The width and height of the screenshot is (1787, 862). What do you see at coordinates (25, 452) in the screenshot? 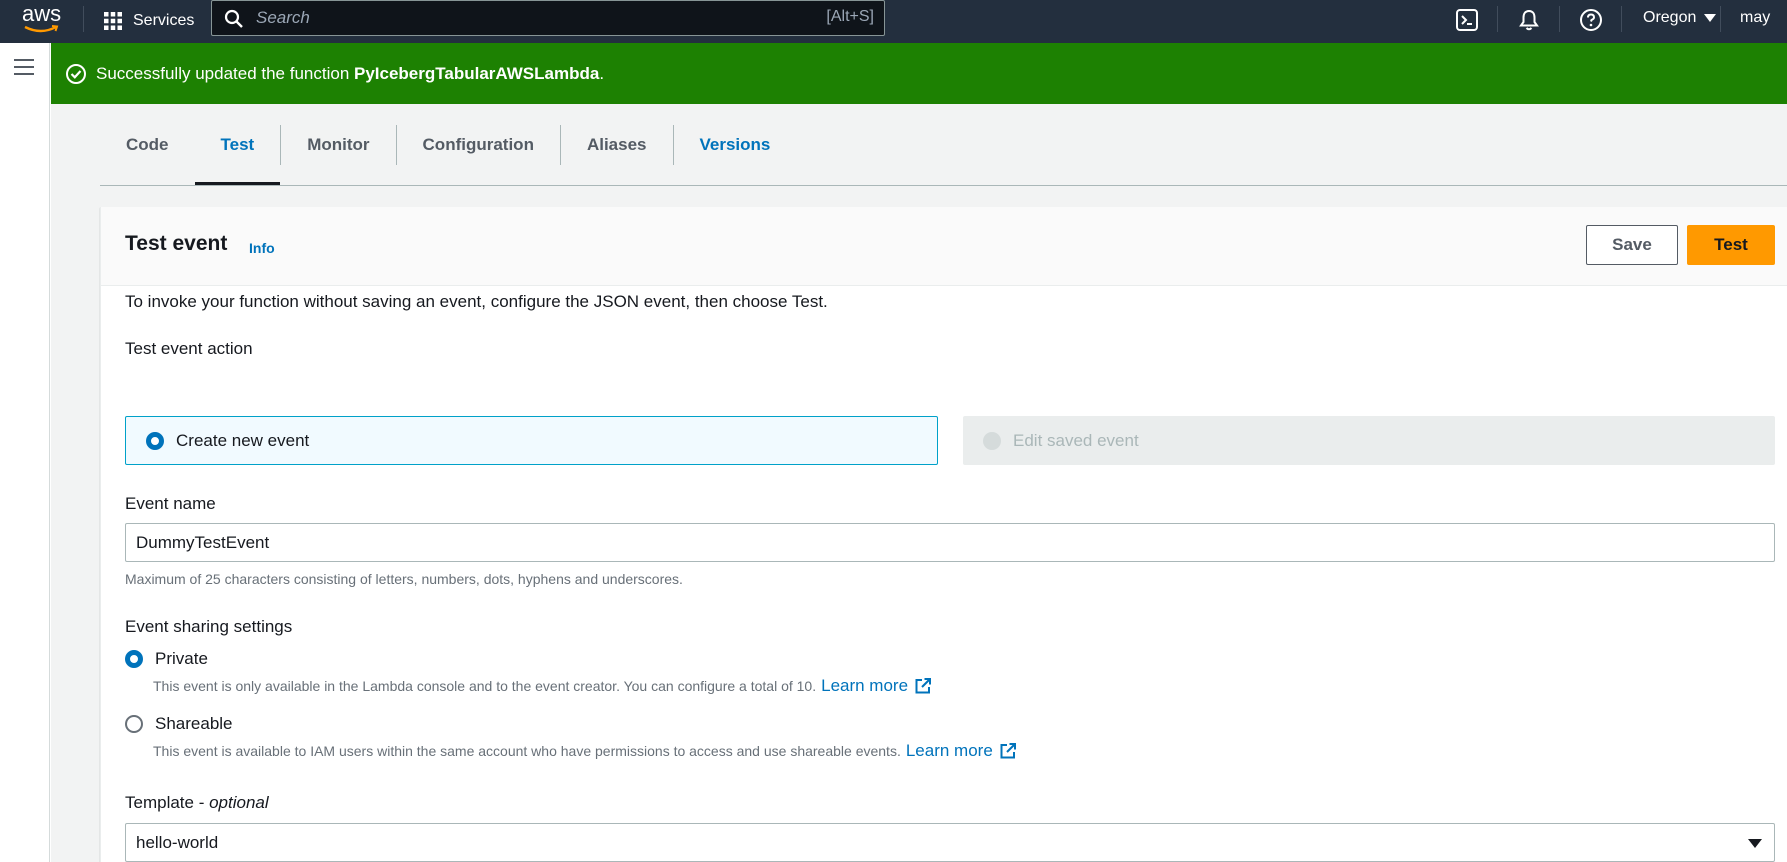
I see `side-navigation-rail` at bounding box center [25, 452].